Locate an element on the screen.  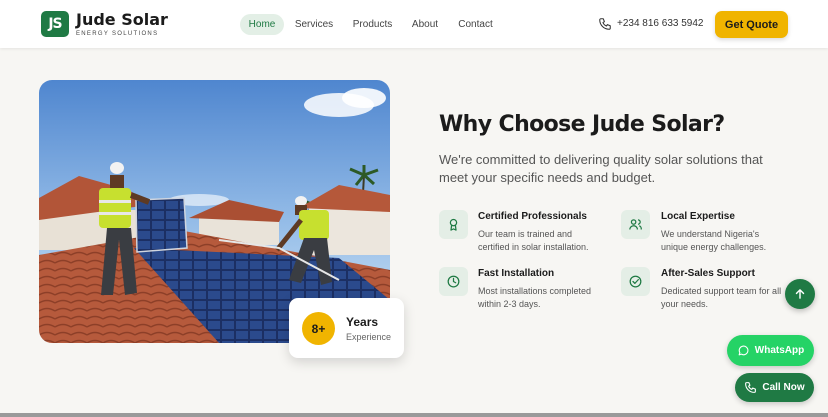
logo-name: Jude Solar is located at coordinates (122, 19).